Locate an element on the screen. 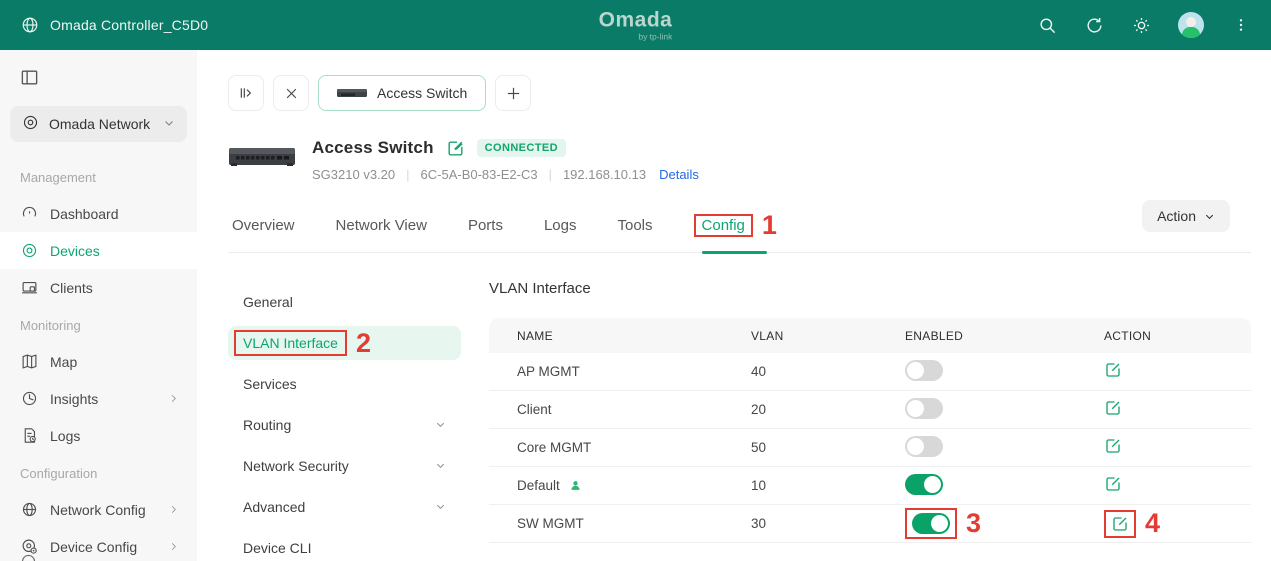  top-bar: Omada Controller_C5D0 Omada by tp-link is located at coordinates (635, 25).